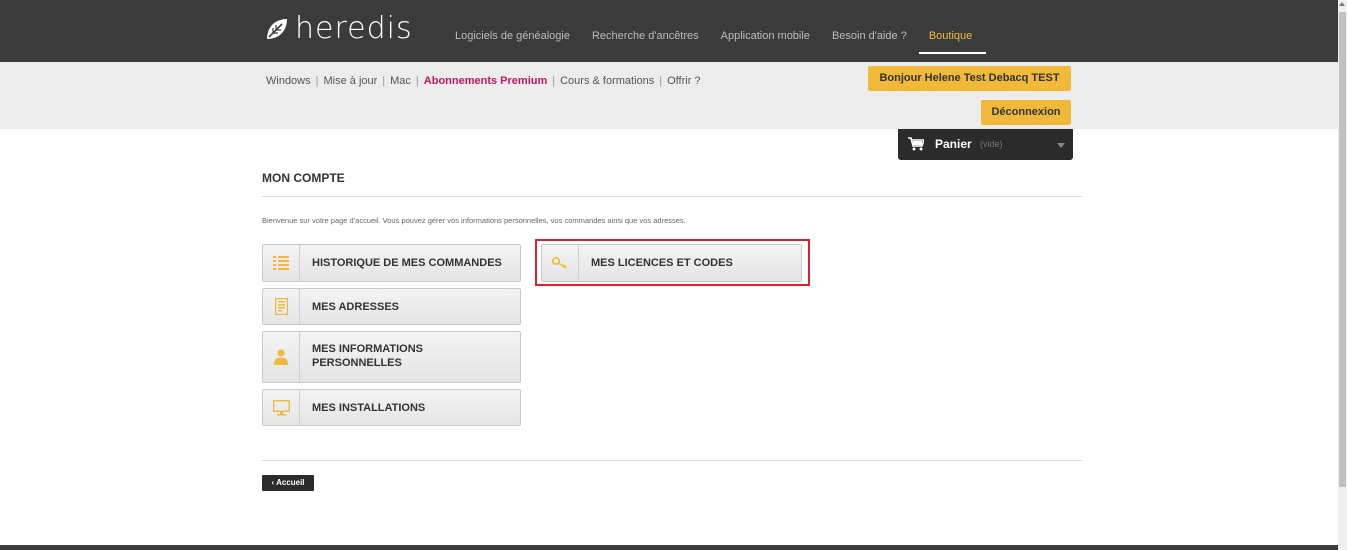 The image size is (1347, 550). Describe the element at coordinates (354, 28) in the screenshot. I see `brand-name: heredis` at that location.